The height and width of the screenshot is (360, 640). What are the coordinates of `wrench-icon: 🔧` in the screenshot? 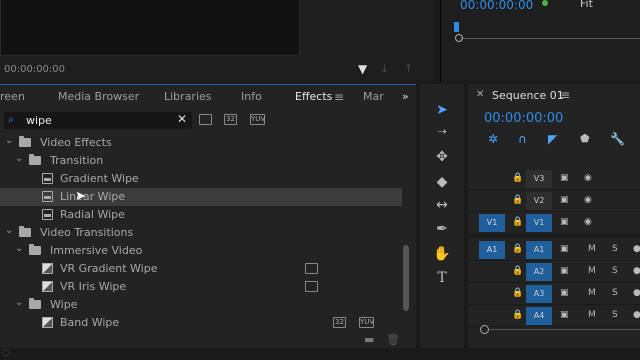 It's located at (617, 139).